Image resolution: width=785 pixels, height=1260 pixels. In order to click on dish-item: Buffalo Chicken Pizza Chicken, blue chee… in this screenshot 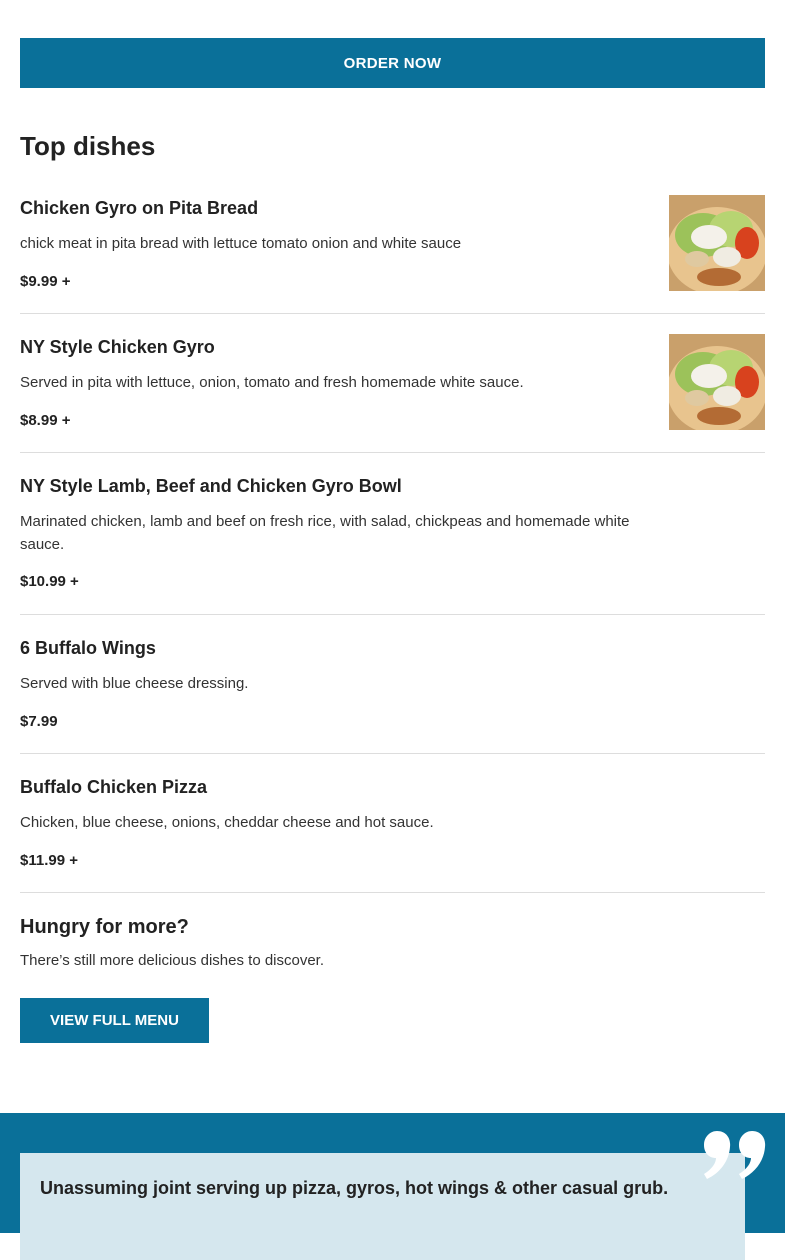, I will do `click(392, 823)`.